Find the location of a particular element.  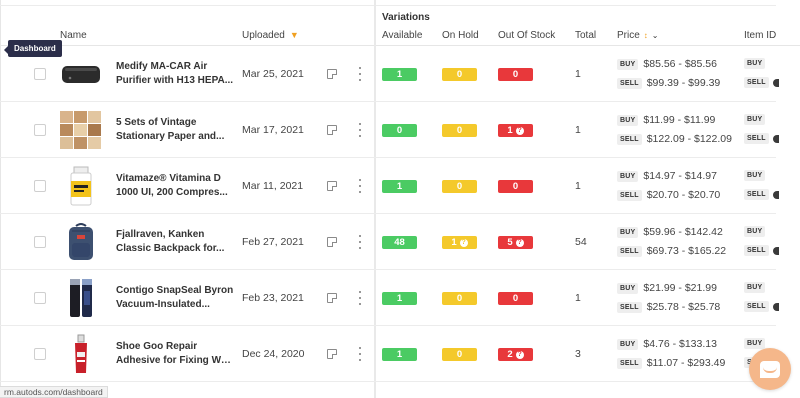

variations-heading: Variations is located at coordinates (406, 17).